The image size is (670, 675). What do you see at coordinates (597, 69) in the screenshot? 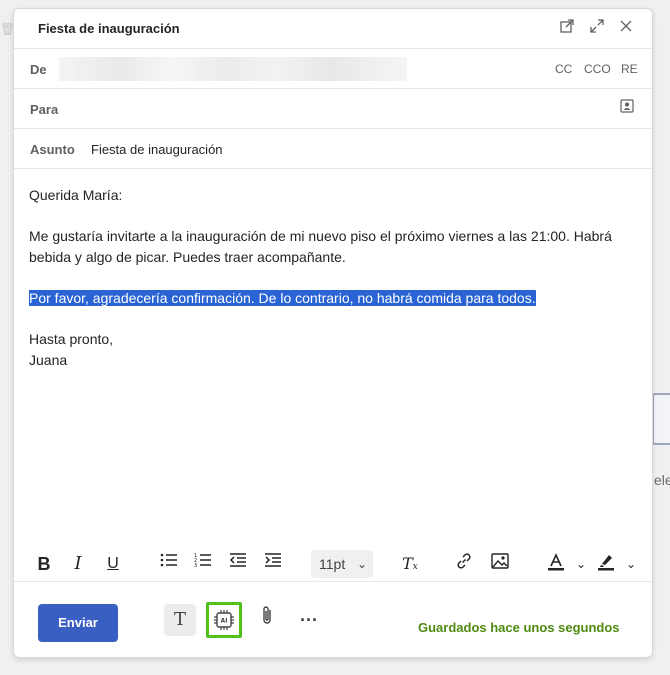
I see `cco-button: CCO` at bounding box center [597, 69].